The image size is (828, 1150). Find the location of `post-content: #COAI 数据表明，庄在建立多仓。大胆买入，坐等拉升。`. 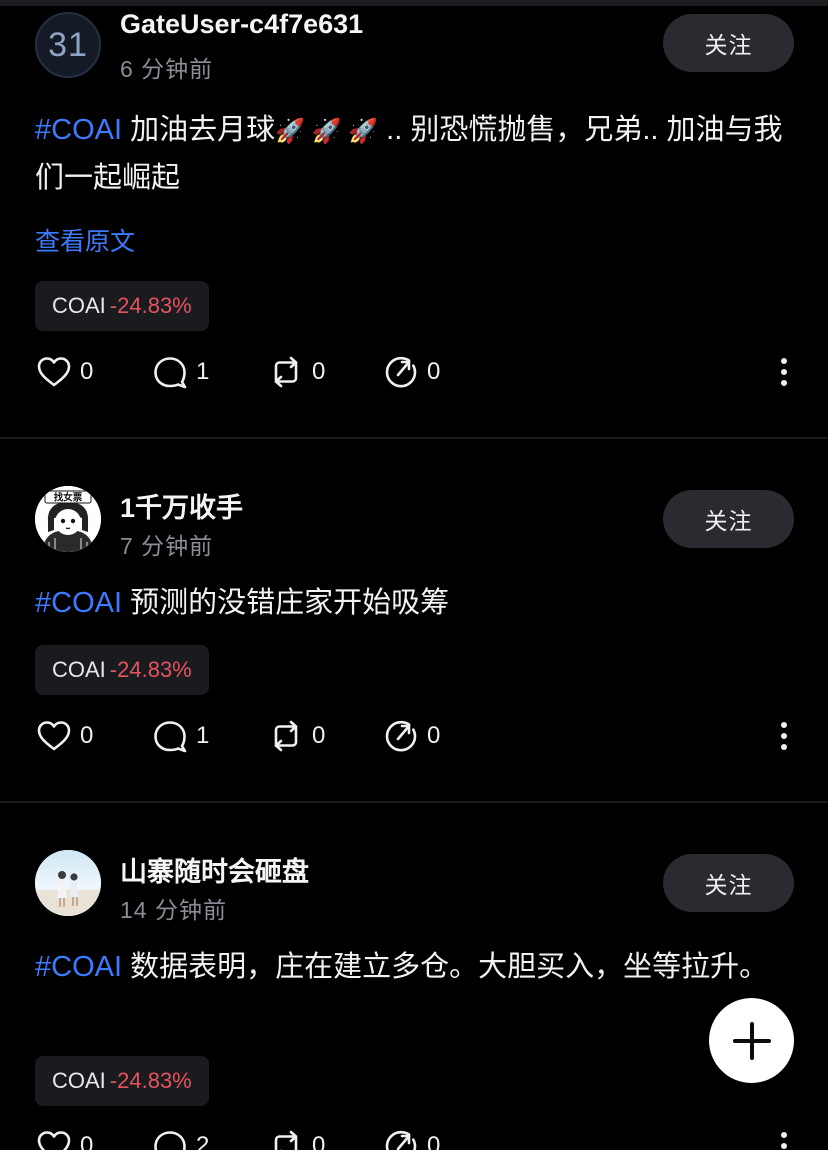

post-content: #COAI 数据表明，庄在建立多仓。大胆买入，坐等拉升。 is located at coordinates (415, 967).